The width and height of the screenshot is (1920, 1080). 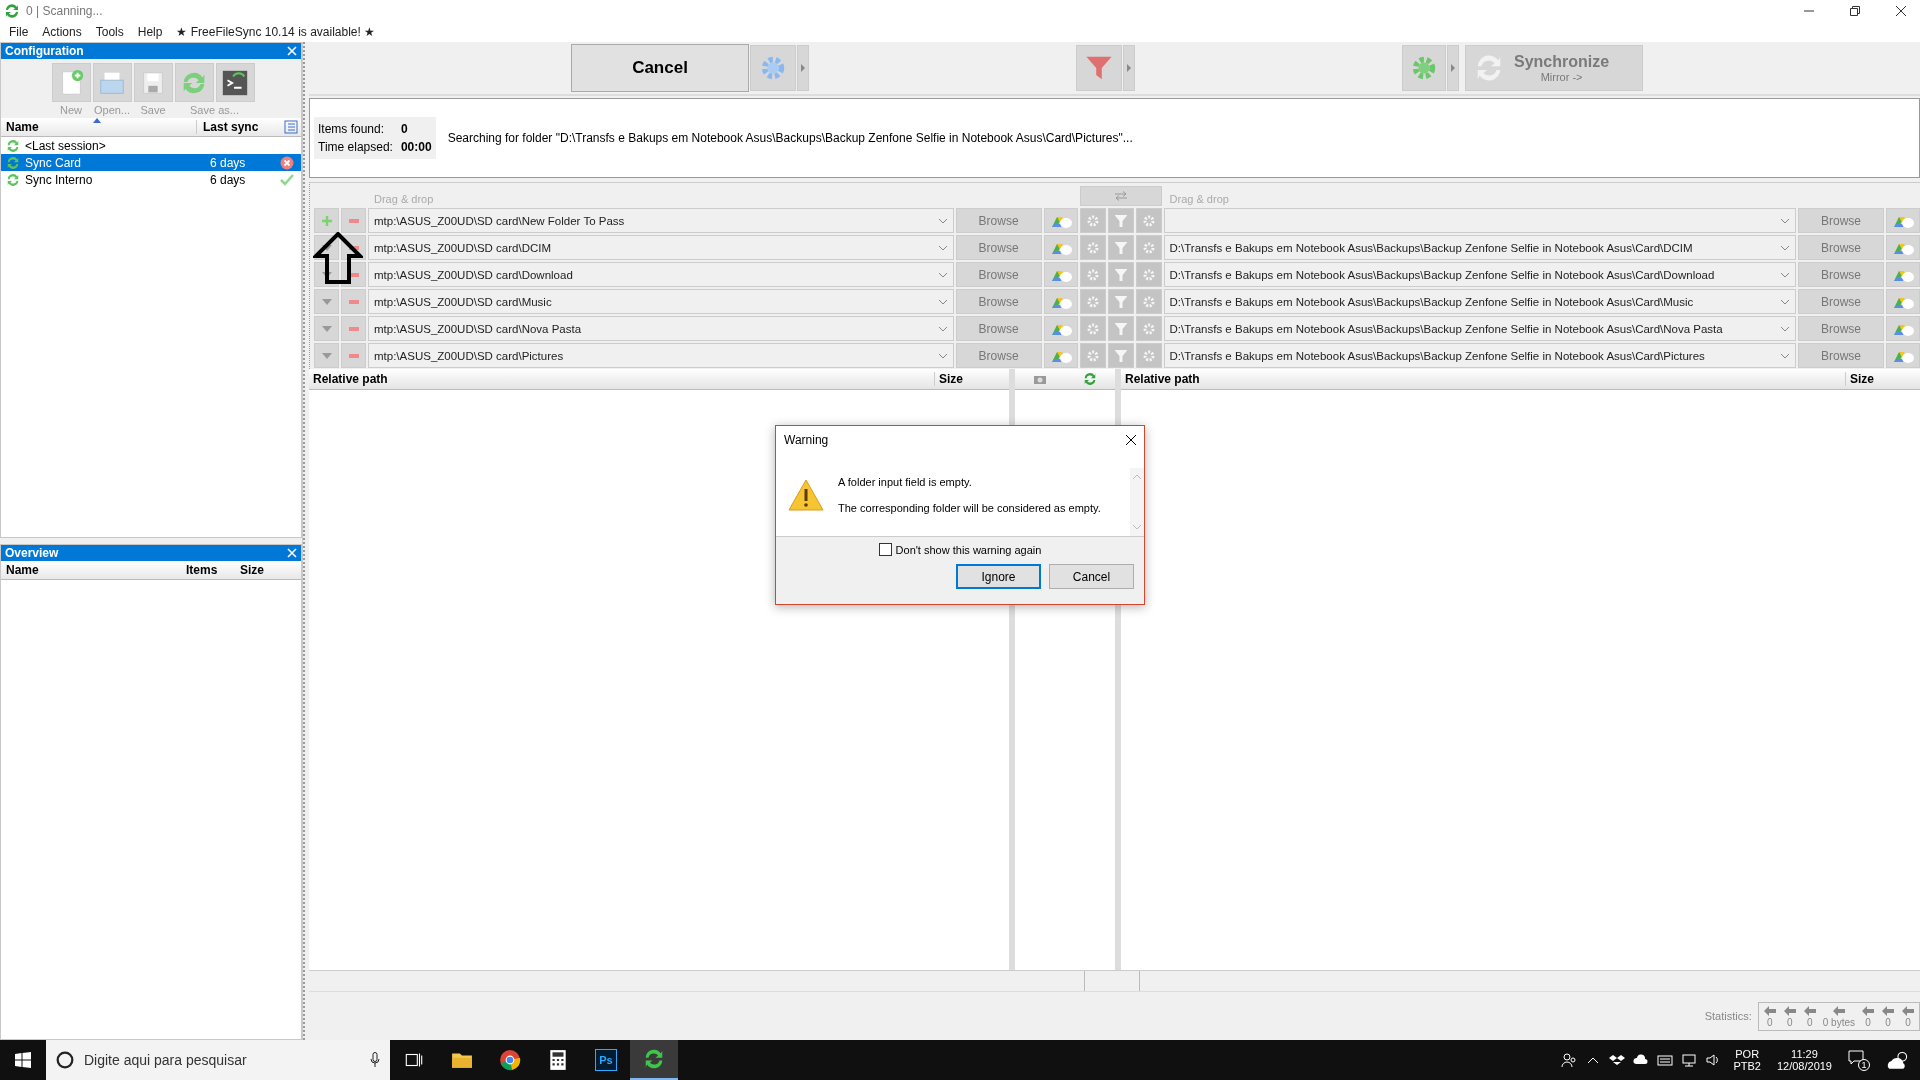 What do you see at coordinates (235, 82) in the screenshot?
I see `batch-config-button` at bounding box center [235, 82].